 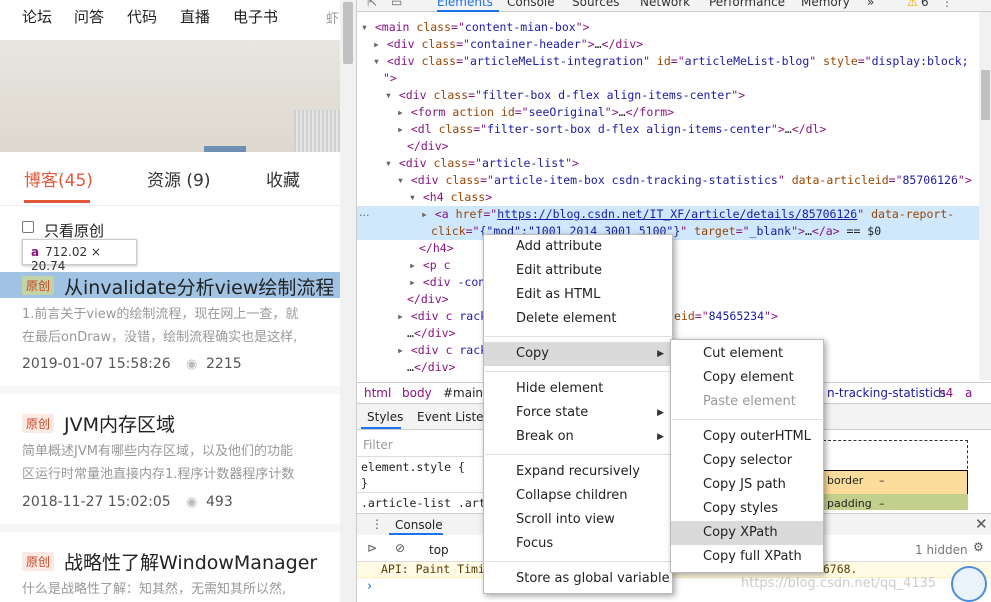 What do you see at coordinates (450, 197) in the screenshot?
I see `dom-node-line: ▾ <h4 class>` at bounding box center [450, 197].